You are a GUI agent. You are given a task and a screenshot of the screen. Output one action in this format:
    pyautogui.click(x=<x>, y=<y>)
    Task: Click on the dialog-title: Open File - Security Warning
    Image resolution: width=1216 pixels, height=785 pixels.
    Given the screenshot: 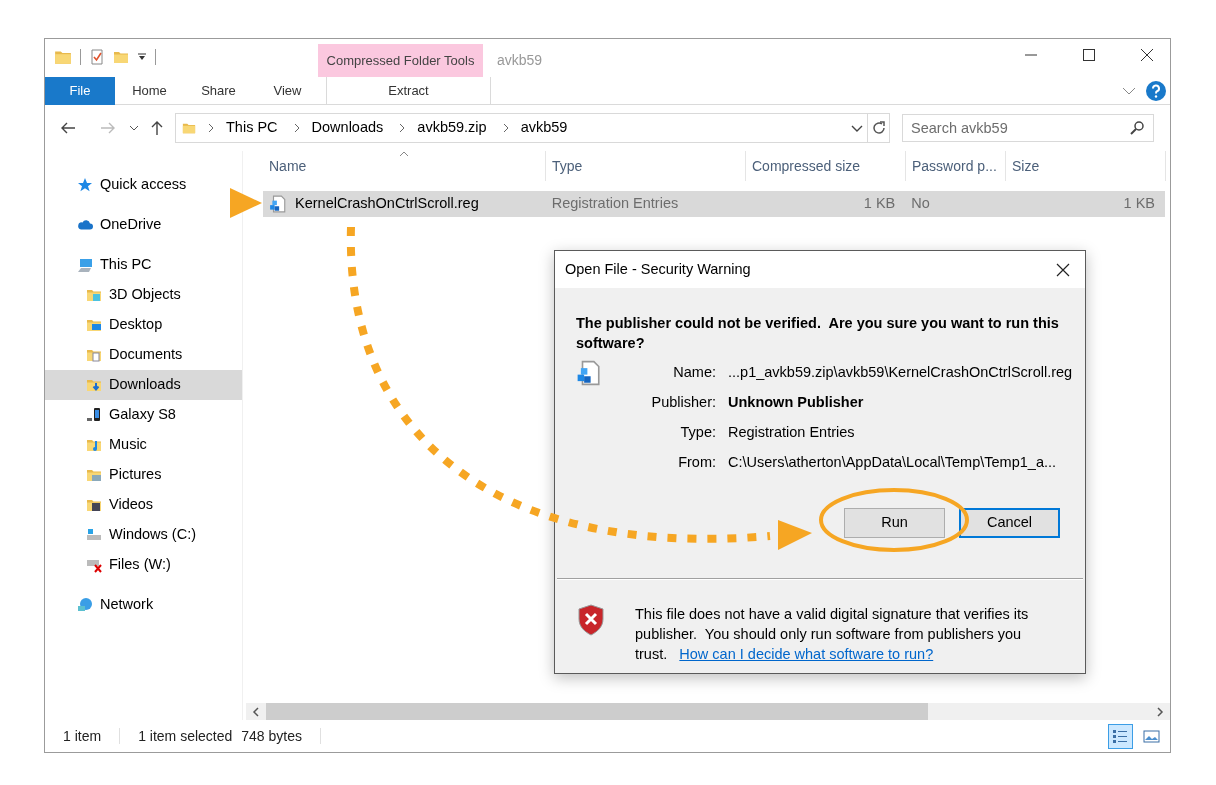 What is the action you would take?
    pyautogui.click(x=658, y=269)
    